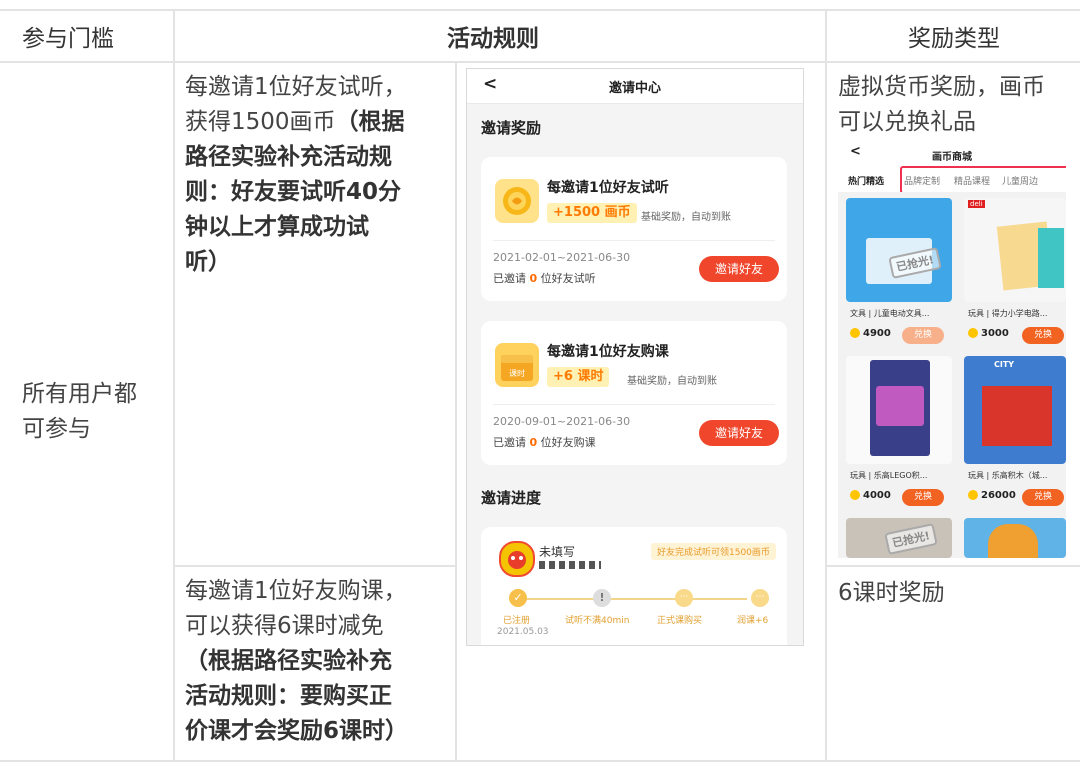 This screenshot has height=769, width=1080. Describe the element at coordinates (56, 429) in the screenshot. I see `threshold-line: 可参与` at that location.